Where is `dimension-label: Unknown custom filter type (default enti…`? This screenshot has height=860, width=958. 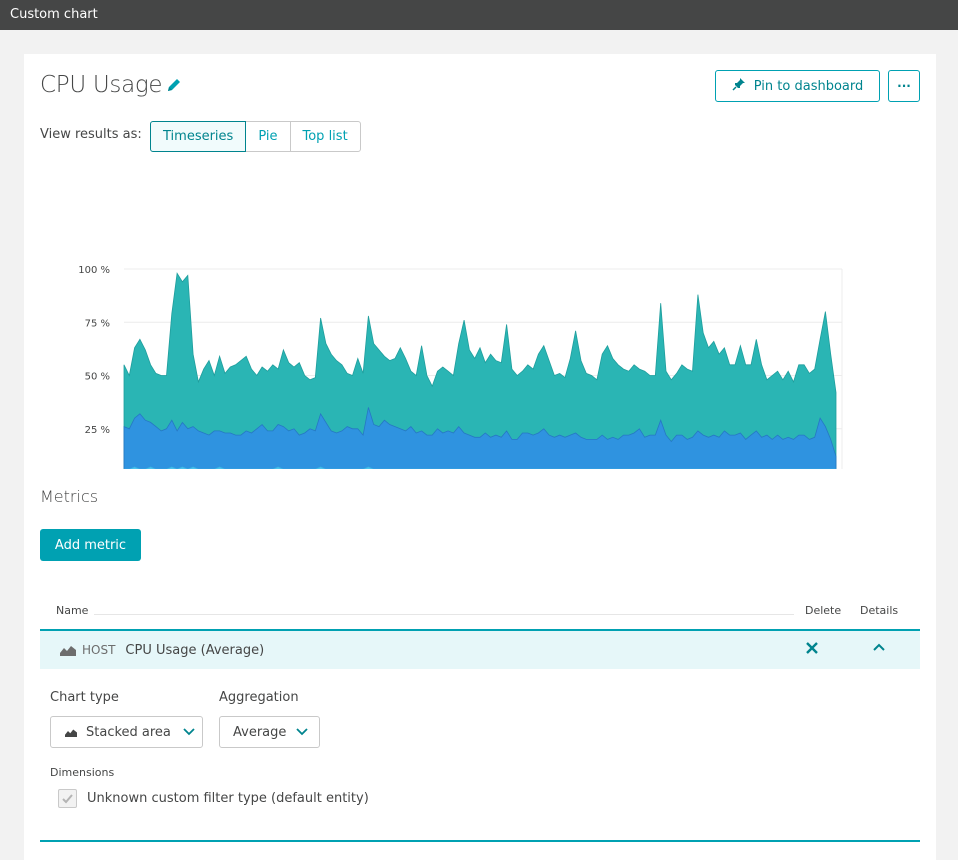
dimension-label: Unknown custom filter type (default enti… is located at coordinates (228, 798).